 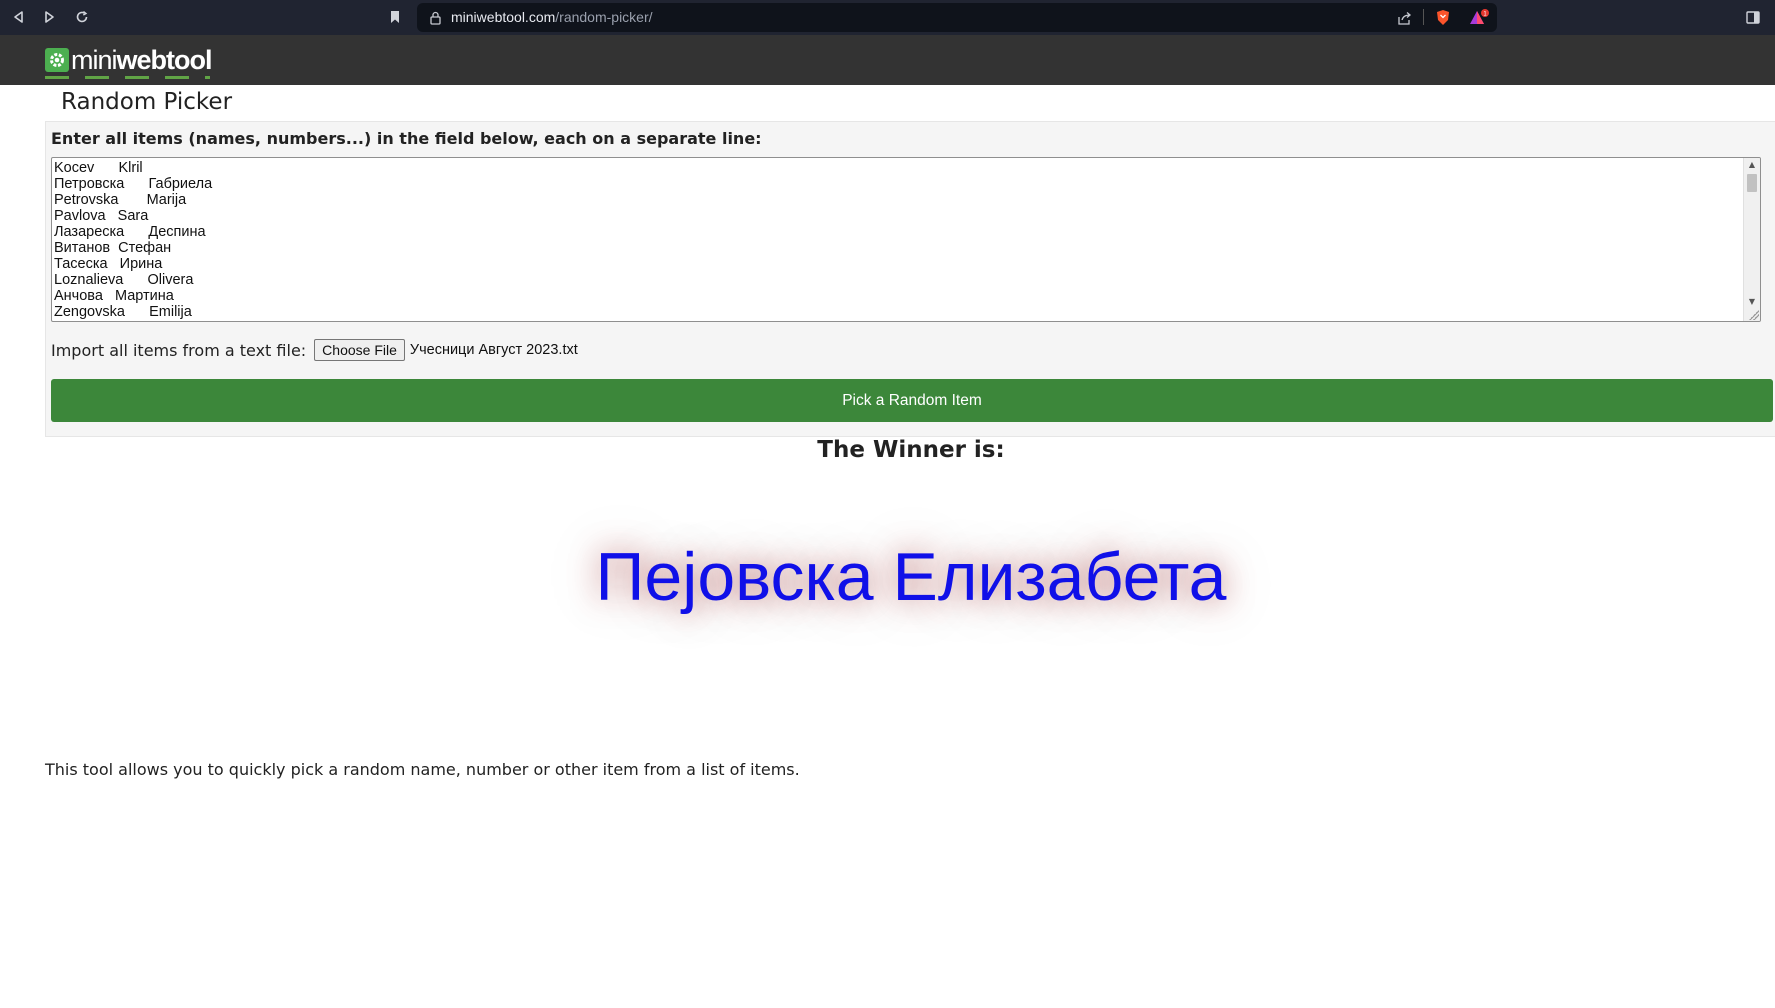 I want to click on url-path: /random-picker/, so click(x=604, y=17).